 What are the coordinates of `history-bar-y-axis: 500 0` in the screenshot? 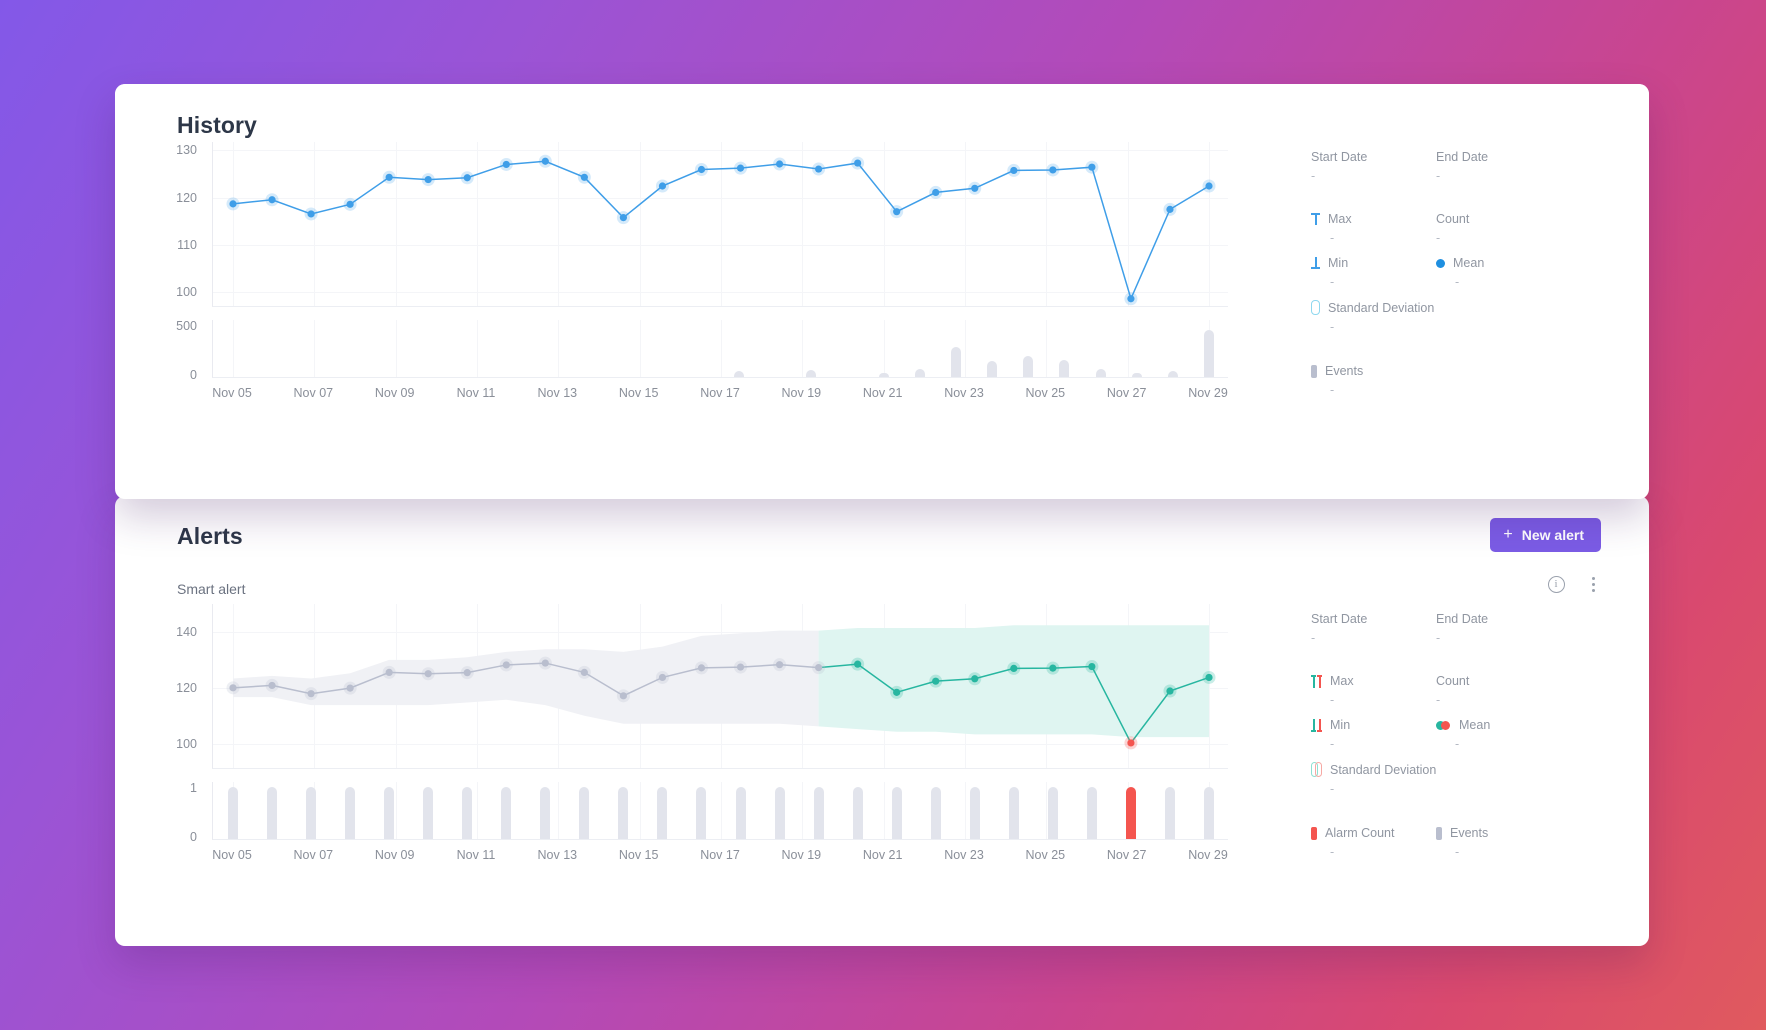 It's located at (156, 350).